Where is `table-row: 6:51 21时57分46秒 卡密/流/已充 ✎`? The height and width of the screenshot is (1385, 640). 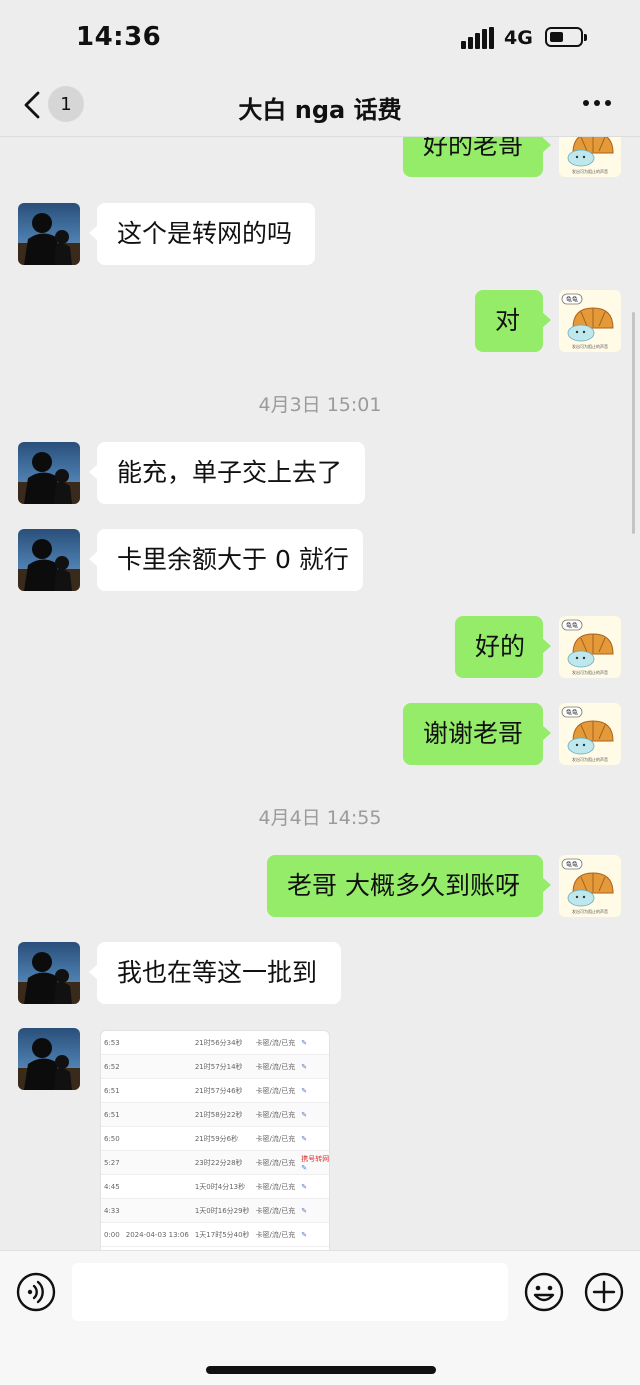 table-row: 6:51 21时57分46秒 卡密/流/已充 ✎ is located at coordinates (215, 1090).